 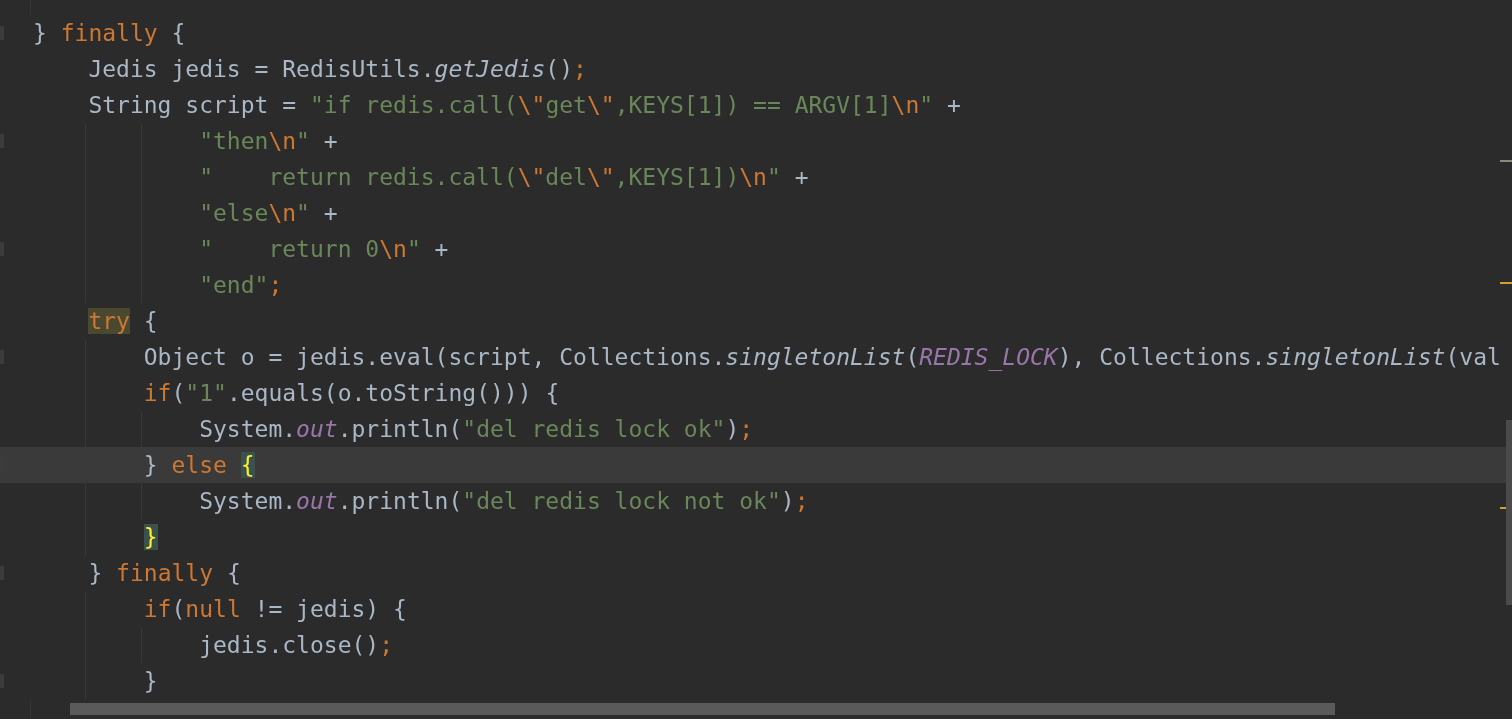 What do you see at coordinates (351, 393) in the screenshot?
I see `code-line: if("1".equals(o.toString())) {` at bounding box center [351, 393].